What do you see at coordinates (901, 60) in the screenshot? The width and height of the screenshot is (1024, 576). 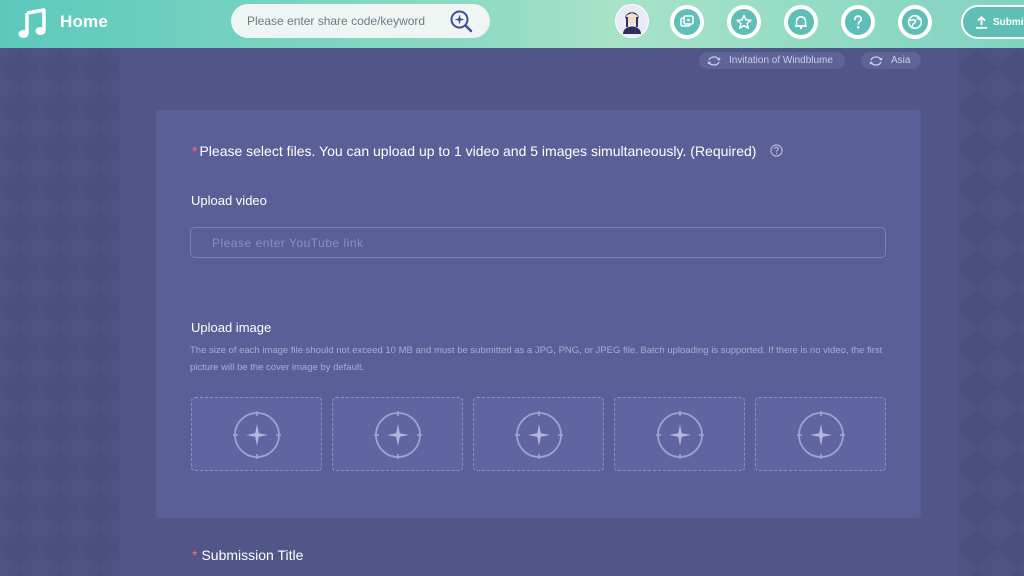 I see `region-tag-label: Asia` at bounding box center [901, 60].